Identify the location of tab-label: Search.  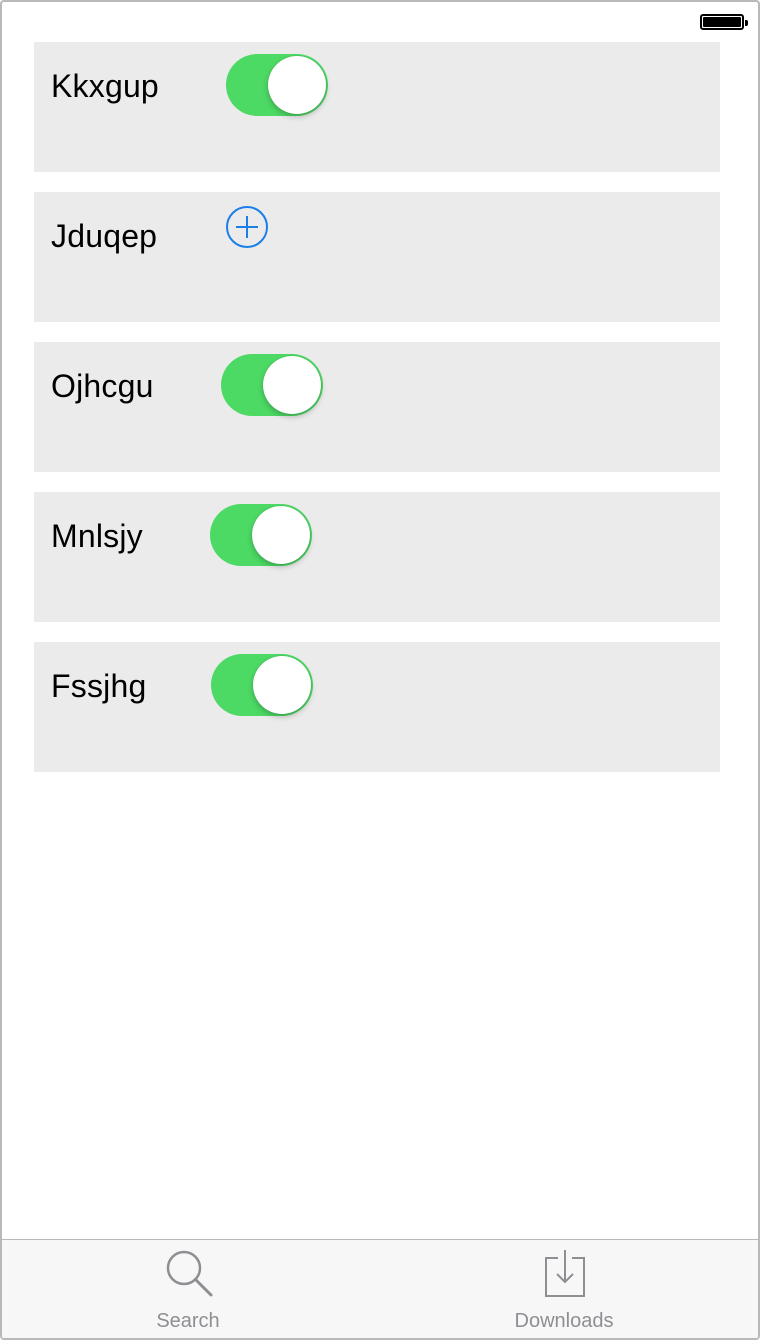
(188, 1321).